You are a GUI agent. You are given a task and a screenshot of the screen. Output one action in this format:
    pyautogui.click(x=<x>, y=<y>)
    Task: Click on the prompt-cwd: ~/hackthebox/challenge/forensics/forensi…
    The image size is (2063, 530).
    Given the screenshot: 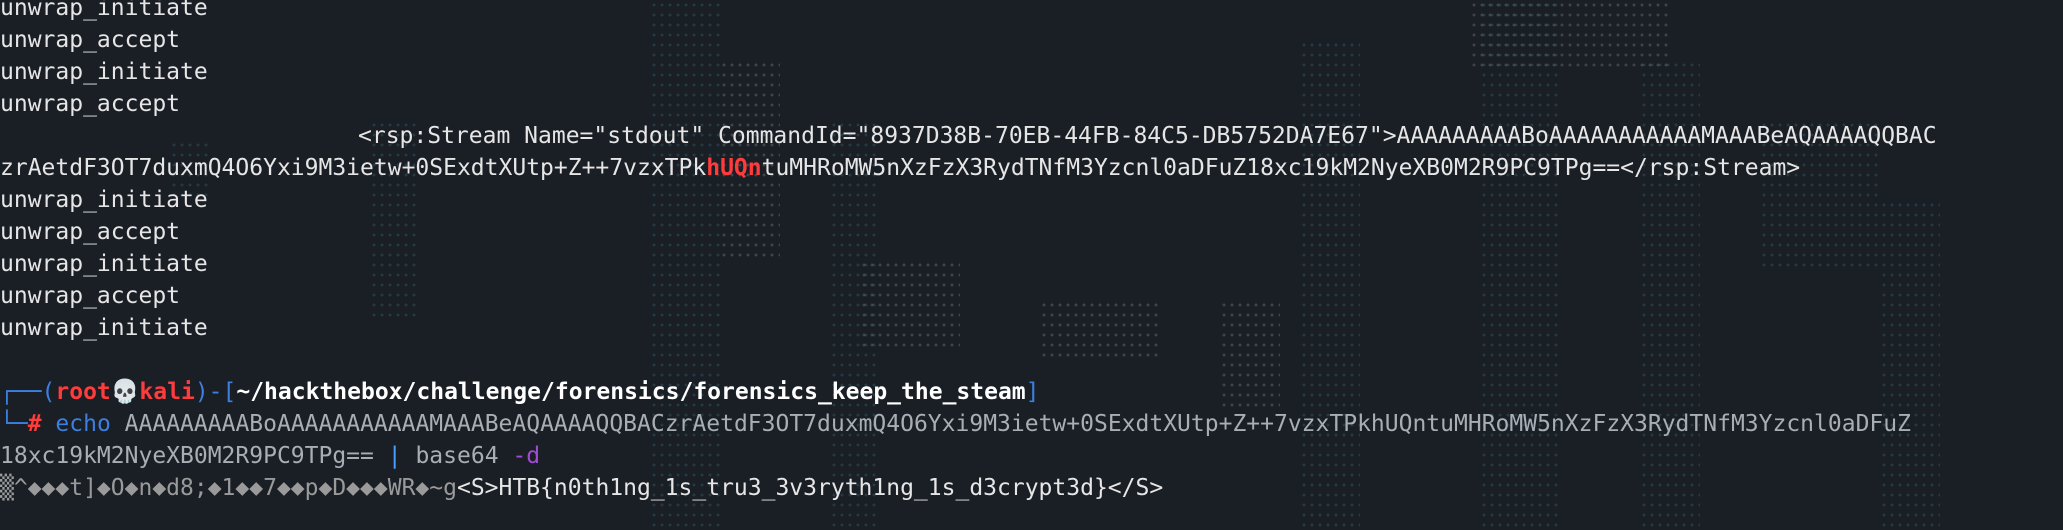 What is the action you would take?
    pyautogui.click(x=631, y=392)
    